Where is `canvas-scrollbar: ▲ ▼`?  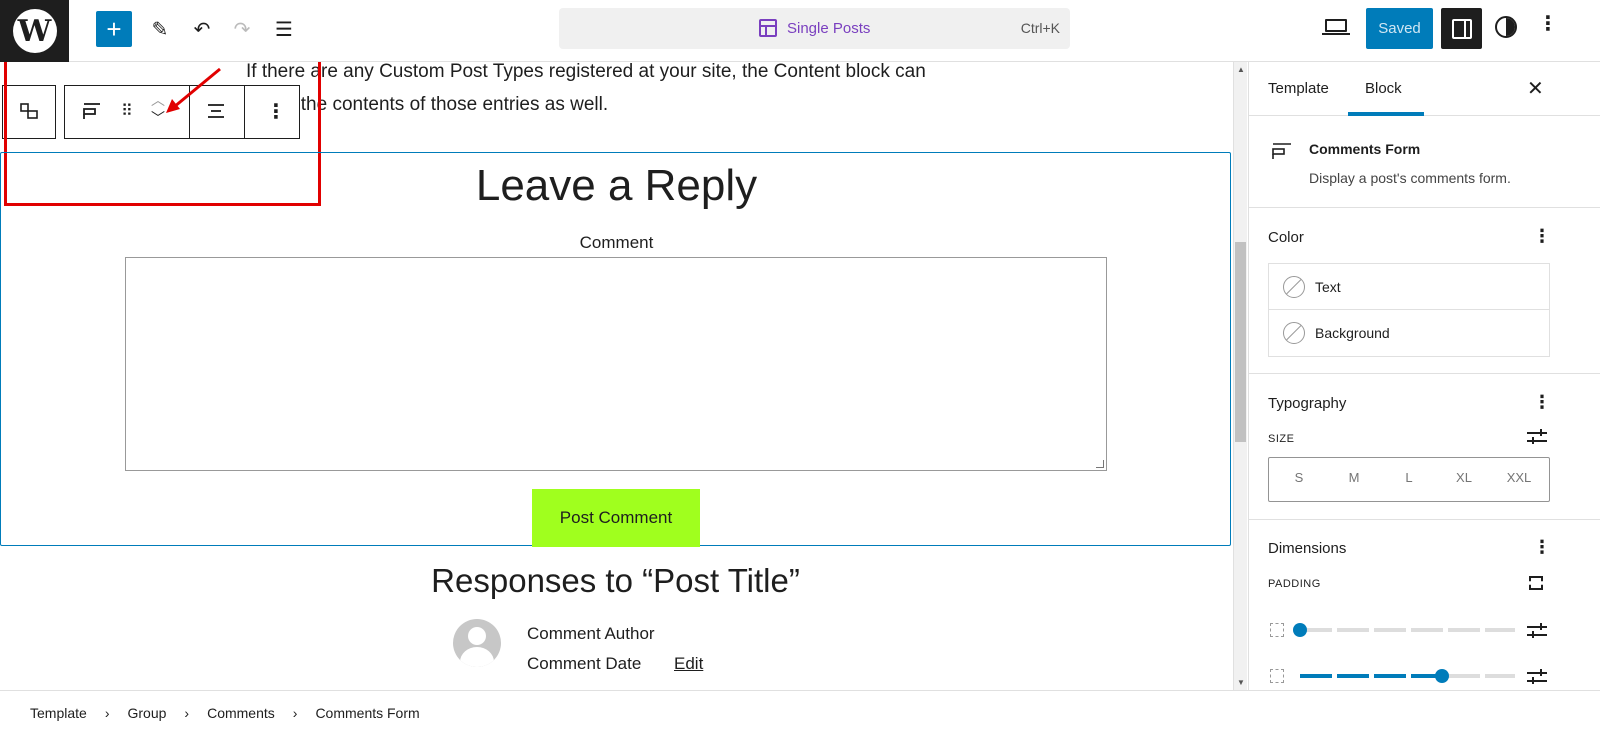 canvas-scrollbar: ▲ ▼ is located at coordinates (1240, 376).